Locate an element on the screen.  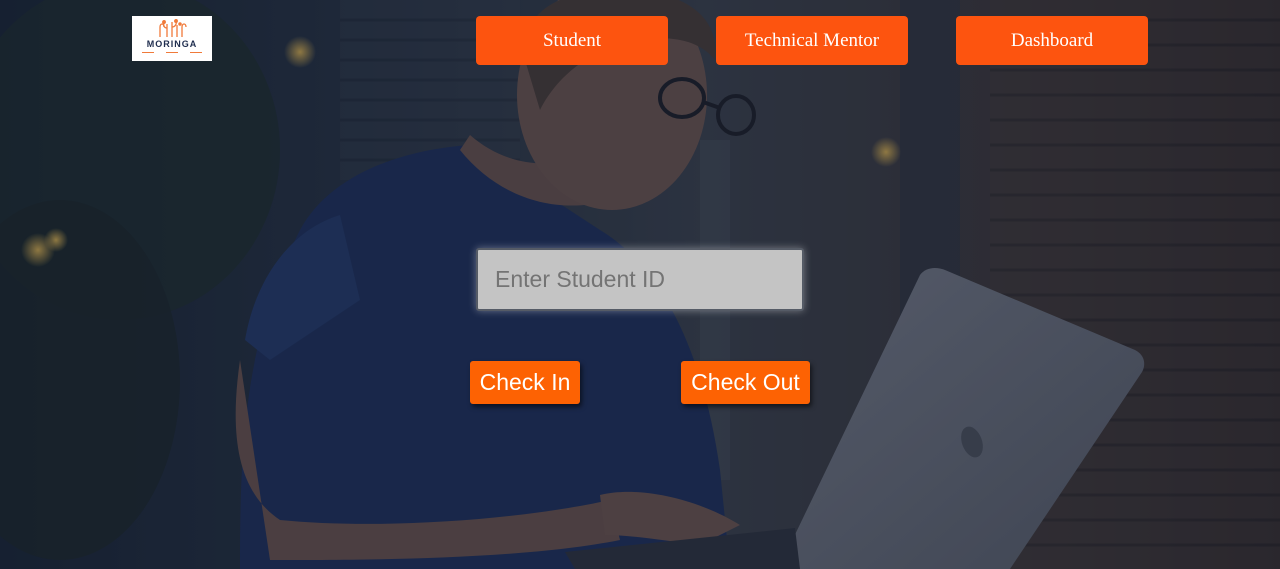
nav-technical-mentor-button: Technical Mentor is located at coordinates (812, 40).